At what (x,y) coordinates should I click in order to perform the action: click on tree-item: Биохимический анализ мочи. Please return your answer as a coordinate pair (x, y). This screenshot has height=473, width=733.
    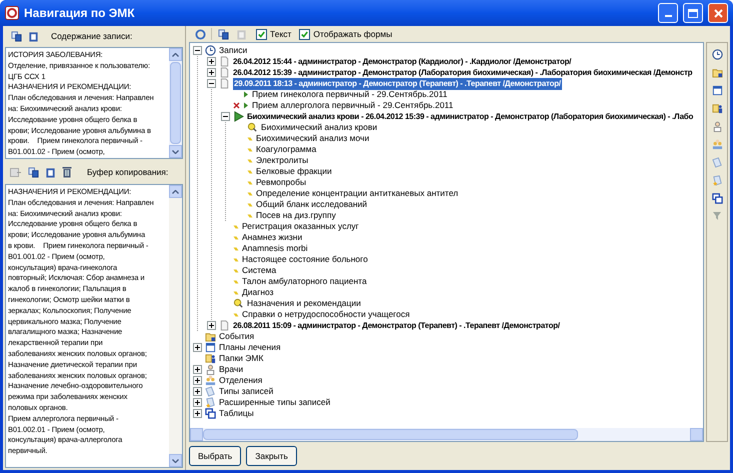
    Looking at the image, I should click on (313, 138).